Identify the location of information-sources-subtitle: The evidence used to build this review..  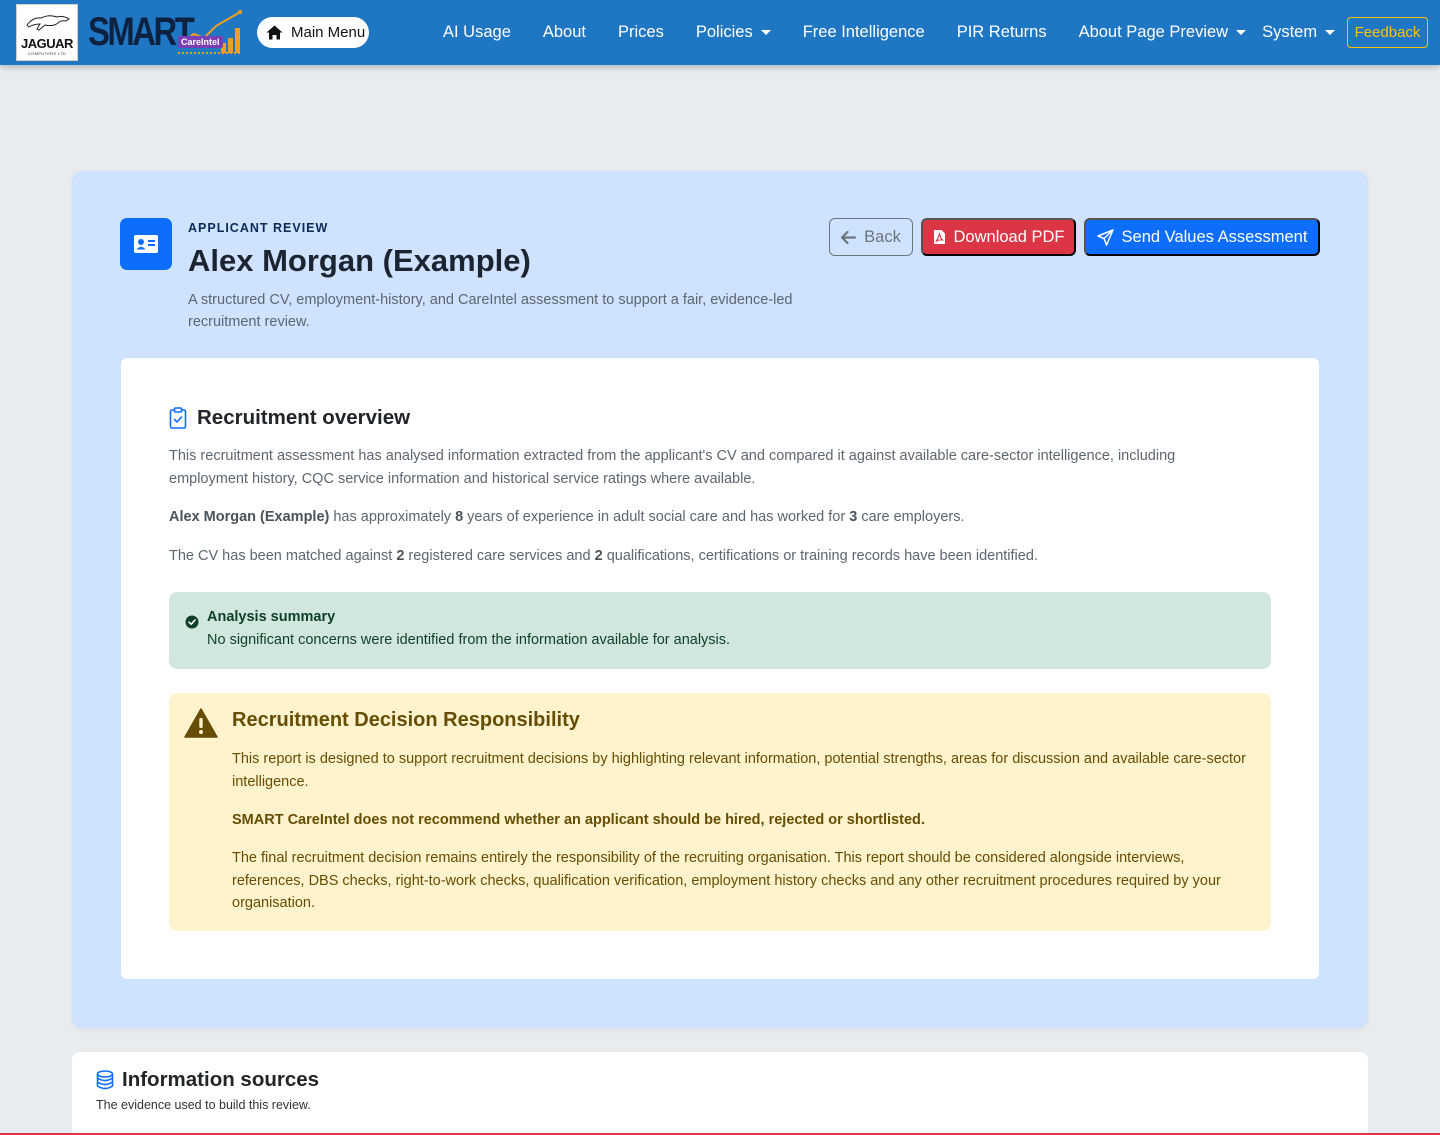
(203, 1105).